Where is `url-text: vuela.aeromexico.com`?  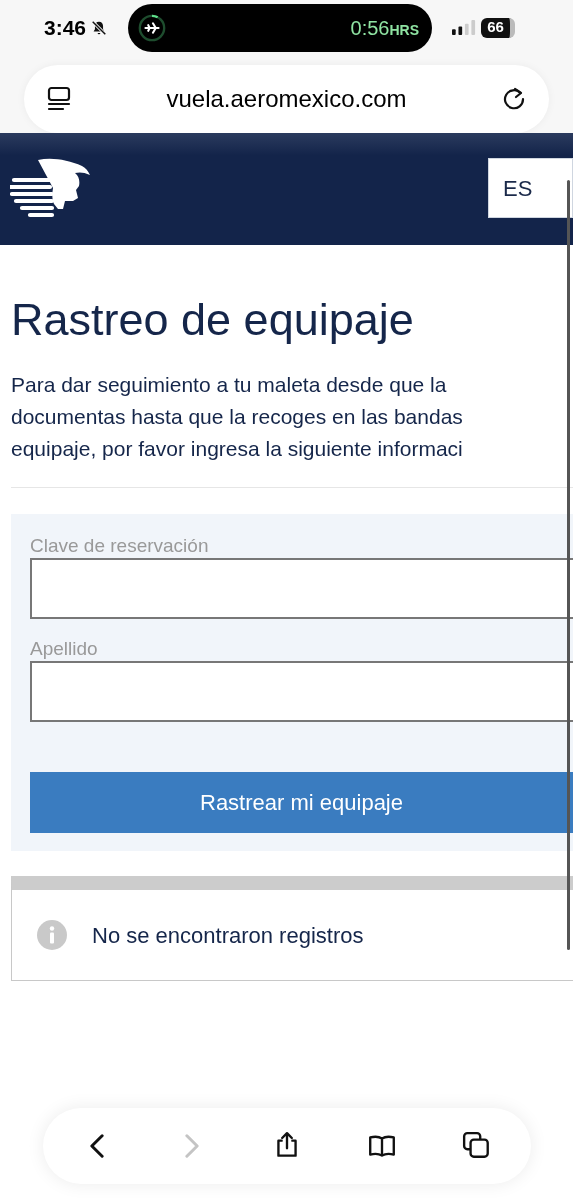
url-text: vuela.aeromexico.com is located at coordinates (286, 99).